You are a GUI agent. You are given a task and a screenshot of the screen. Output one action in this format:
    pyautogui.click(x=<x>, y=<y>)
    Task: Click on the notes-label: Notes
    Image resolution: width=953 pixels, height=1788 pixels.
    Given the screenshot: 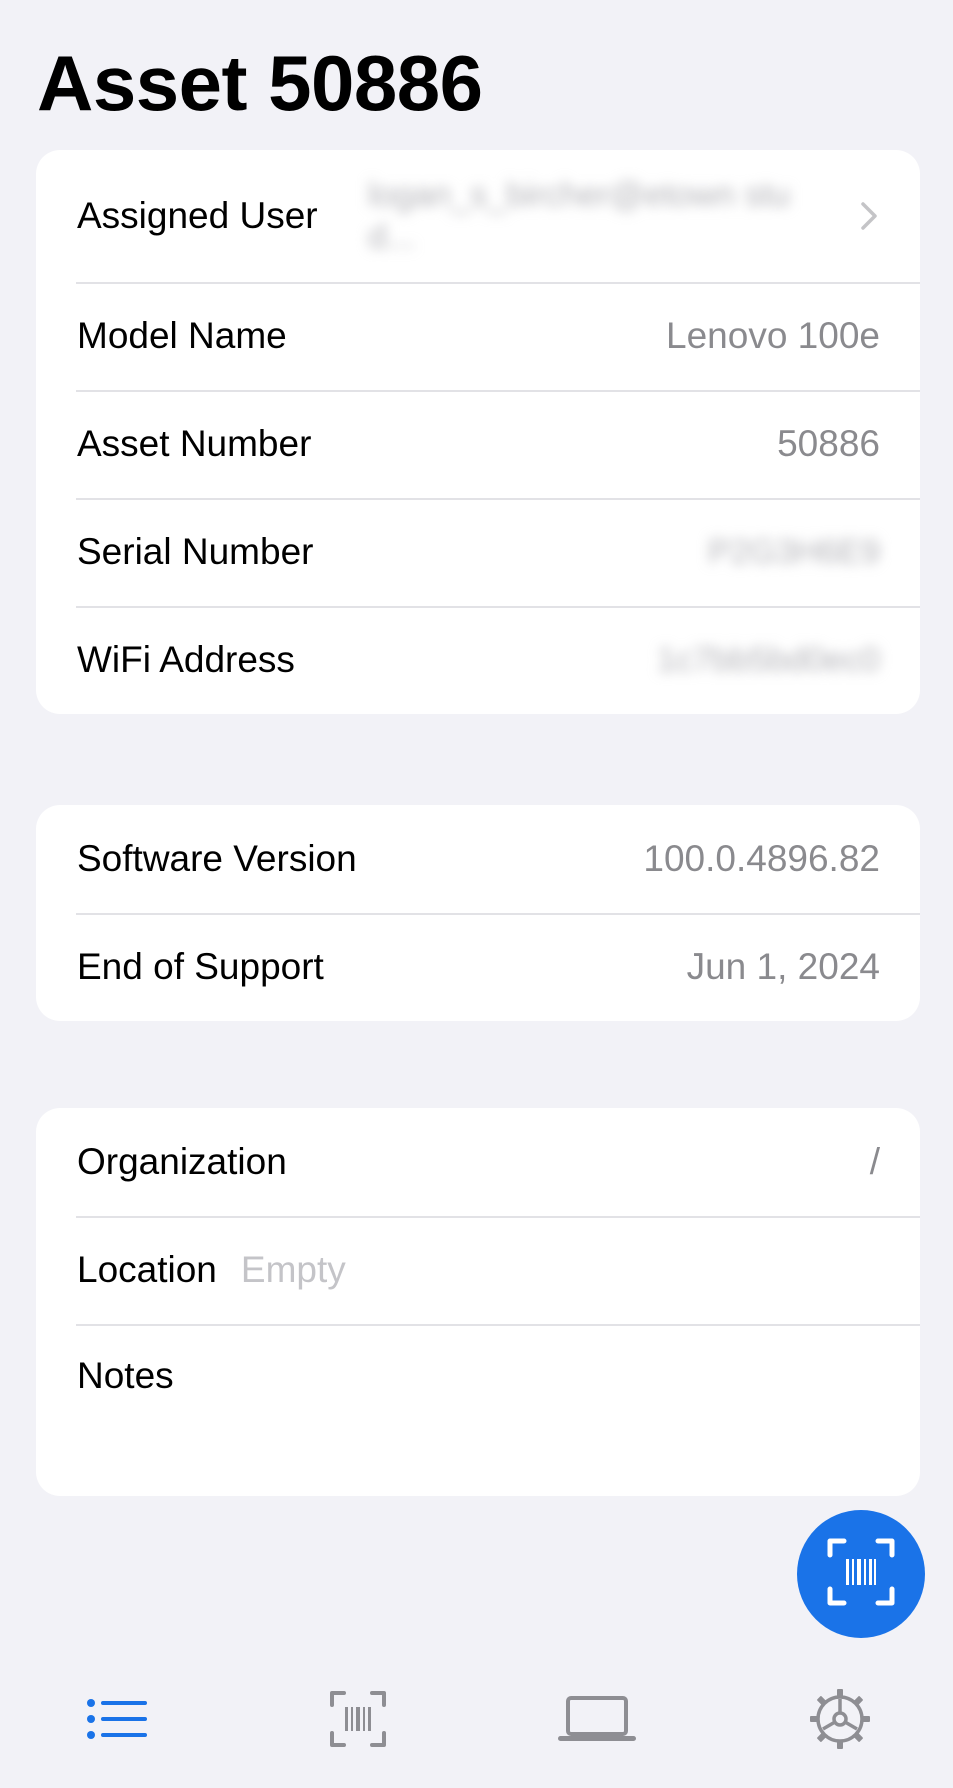 What is the action you would take?
    pyautogui.click(x=125, y=1375)
    